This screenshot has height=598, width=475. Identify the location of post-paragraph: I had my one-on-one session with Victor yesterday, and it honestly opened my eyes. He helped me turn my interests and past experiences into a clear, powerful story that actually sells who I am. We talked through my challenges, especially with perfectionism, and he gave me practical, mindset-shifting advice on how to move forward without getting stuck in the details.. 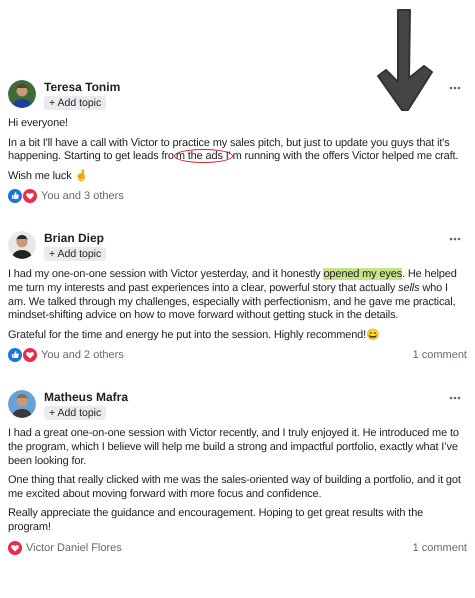
(233, 295).